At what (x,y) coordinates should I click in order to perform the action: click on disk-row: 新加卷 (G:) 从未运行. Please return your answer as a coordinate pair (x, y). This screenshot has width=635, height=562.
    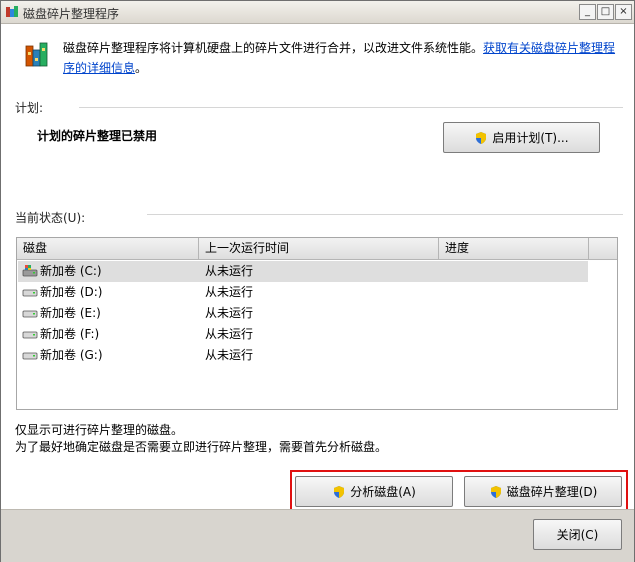
    Looking at the image, I should click on (303, 355).